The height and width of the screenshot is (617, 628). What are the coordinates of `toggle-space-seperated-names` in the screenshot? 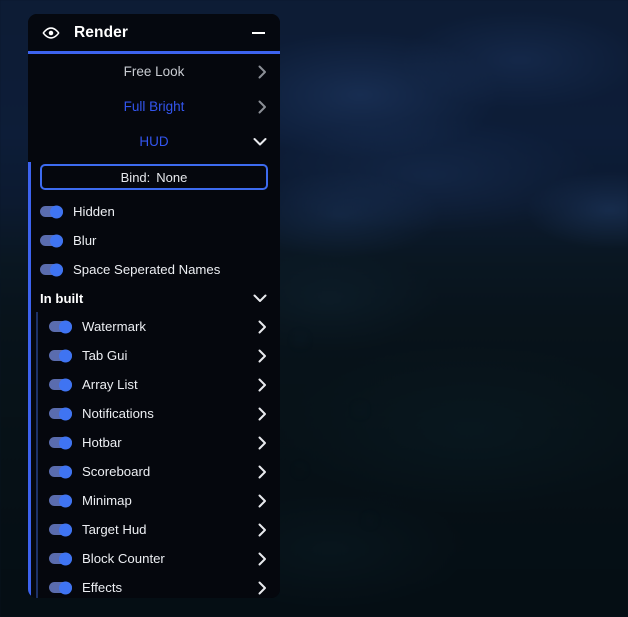 It's located at (51, 269).